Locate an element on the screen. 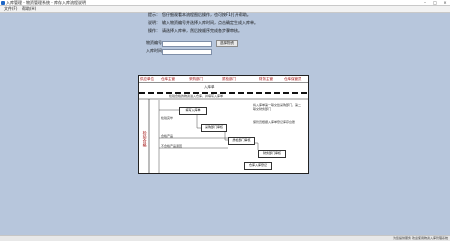 This screenshot has height=241, width=450. note-left: 合格产品 is located at coordinates (167, 136).